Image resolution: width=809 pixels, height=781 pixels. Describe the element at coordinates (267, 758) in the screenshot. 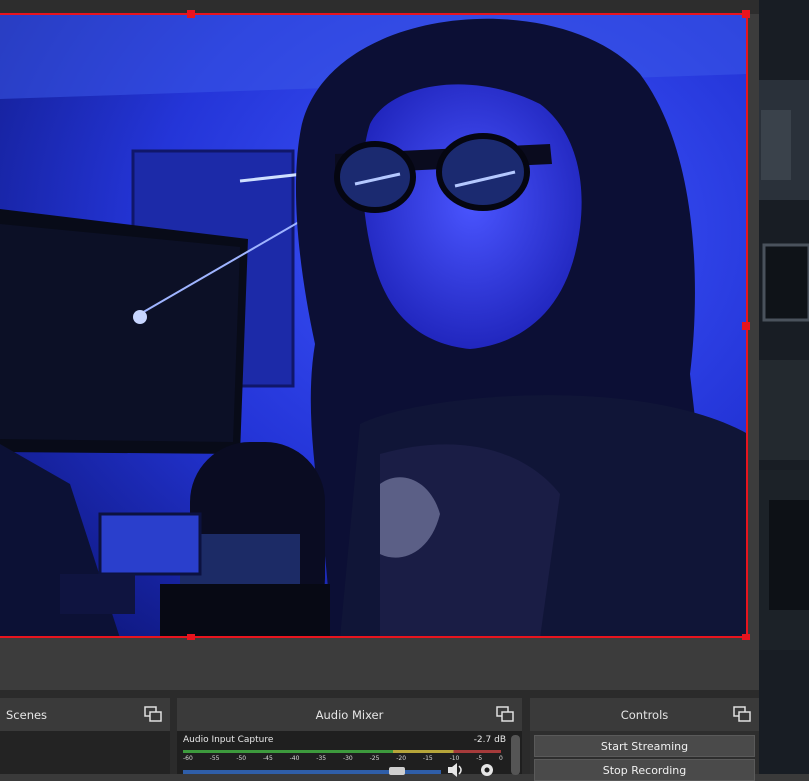

I see `meter-tick: -45` at that location.